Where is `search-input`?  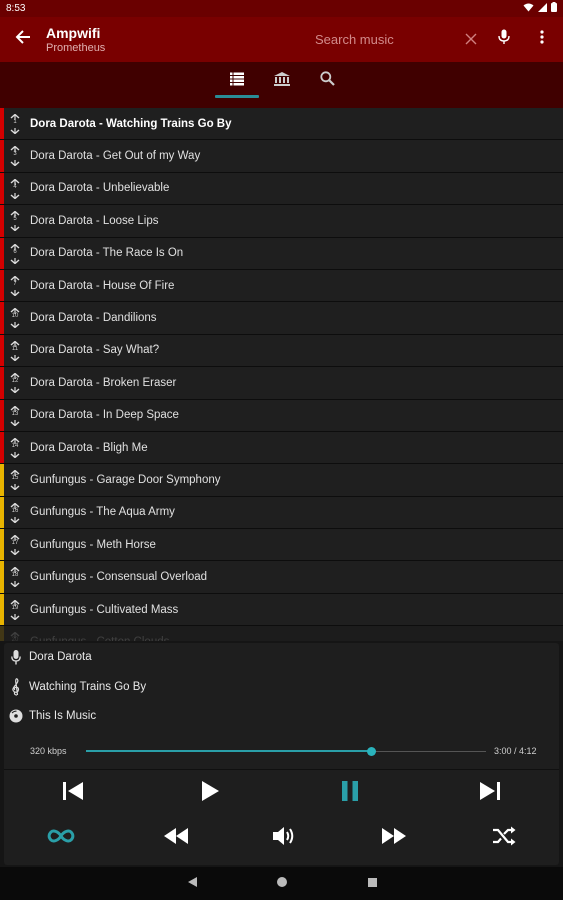 search-input is located at coordinates (385, 39).